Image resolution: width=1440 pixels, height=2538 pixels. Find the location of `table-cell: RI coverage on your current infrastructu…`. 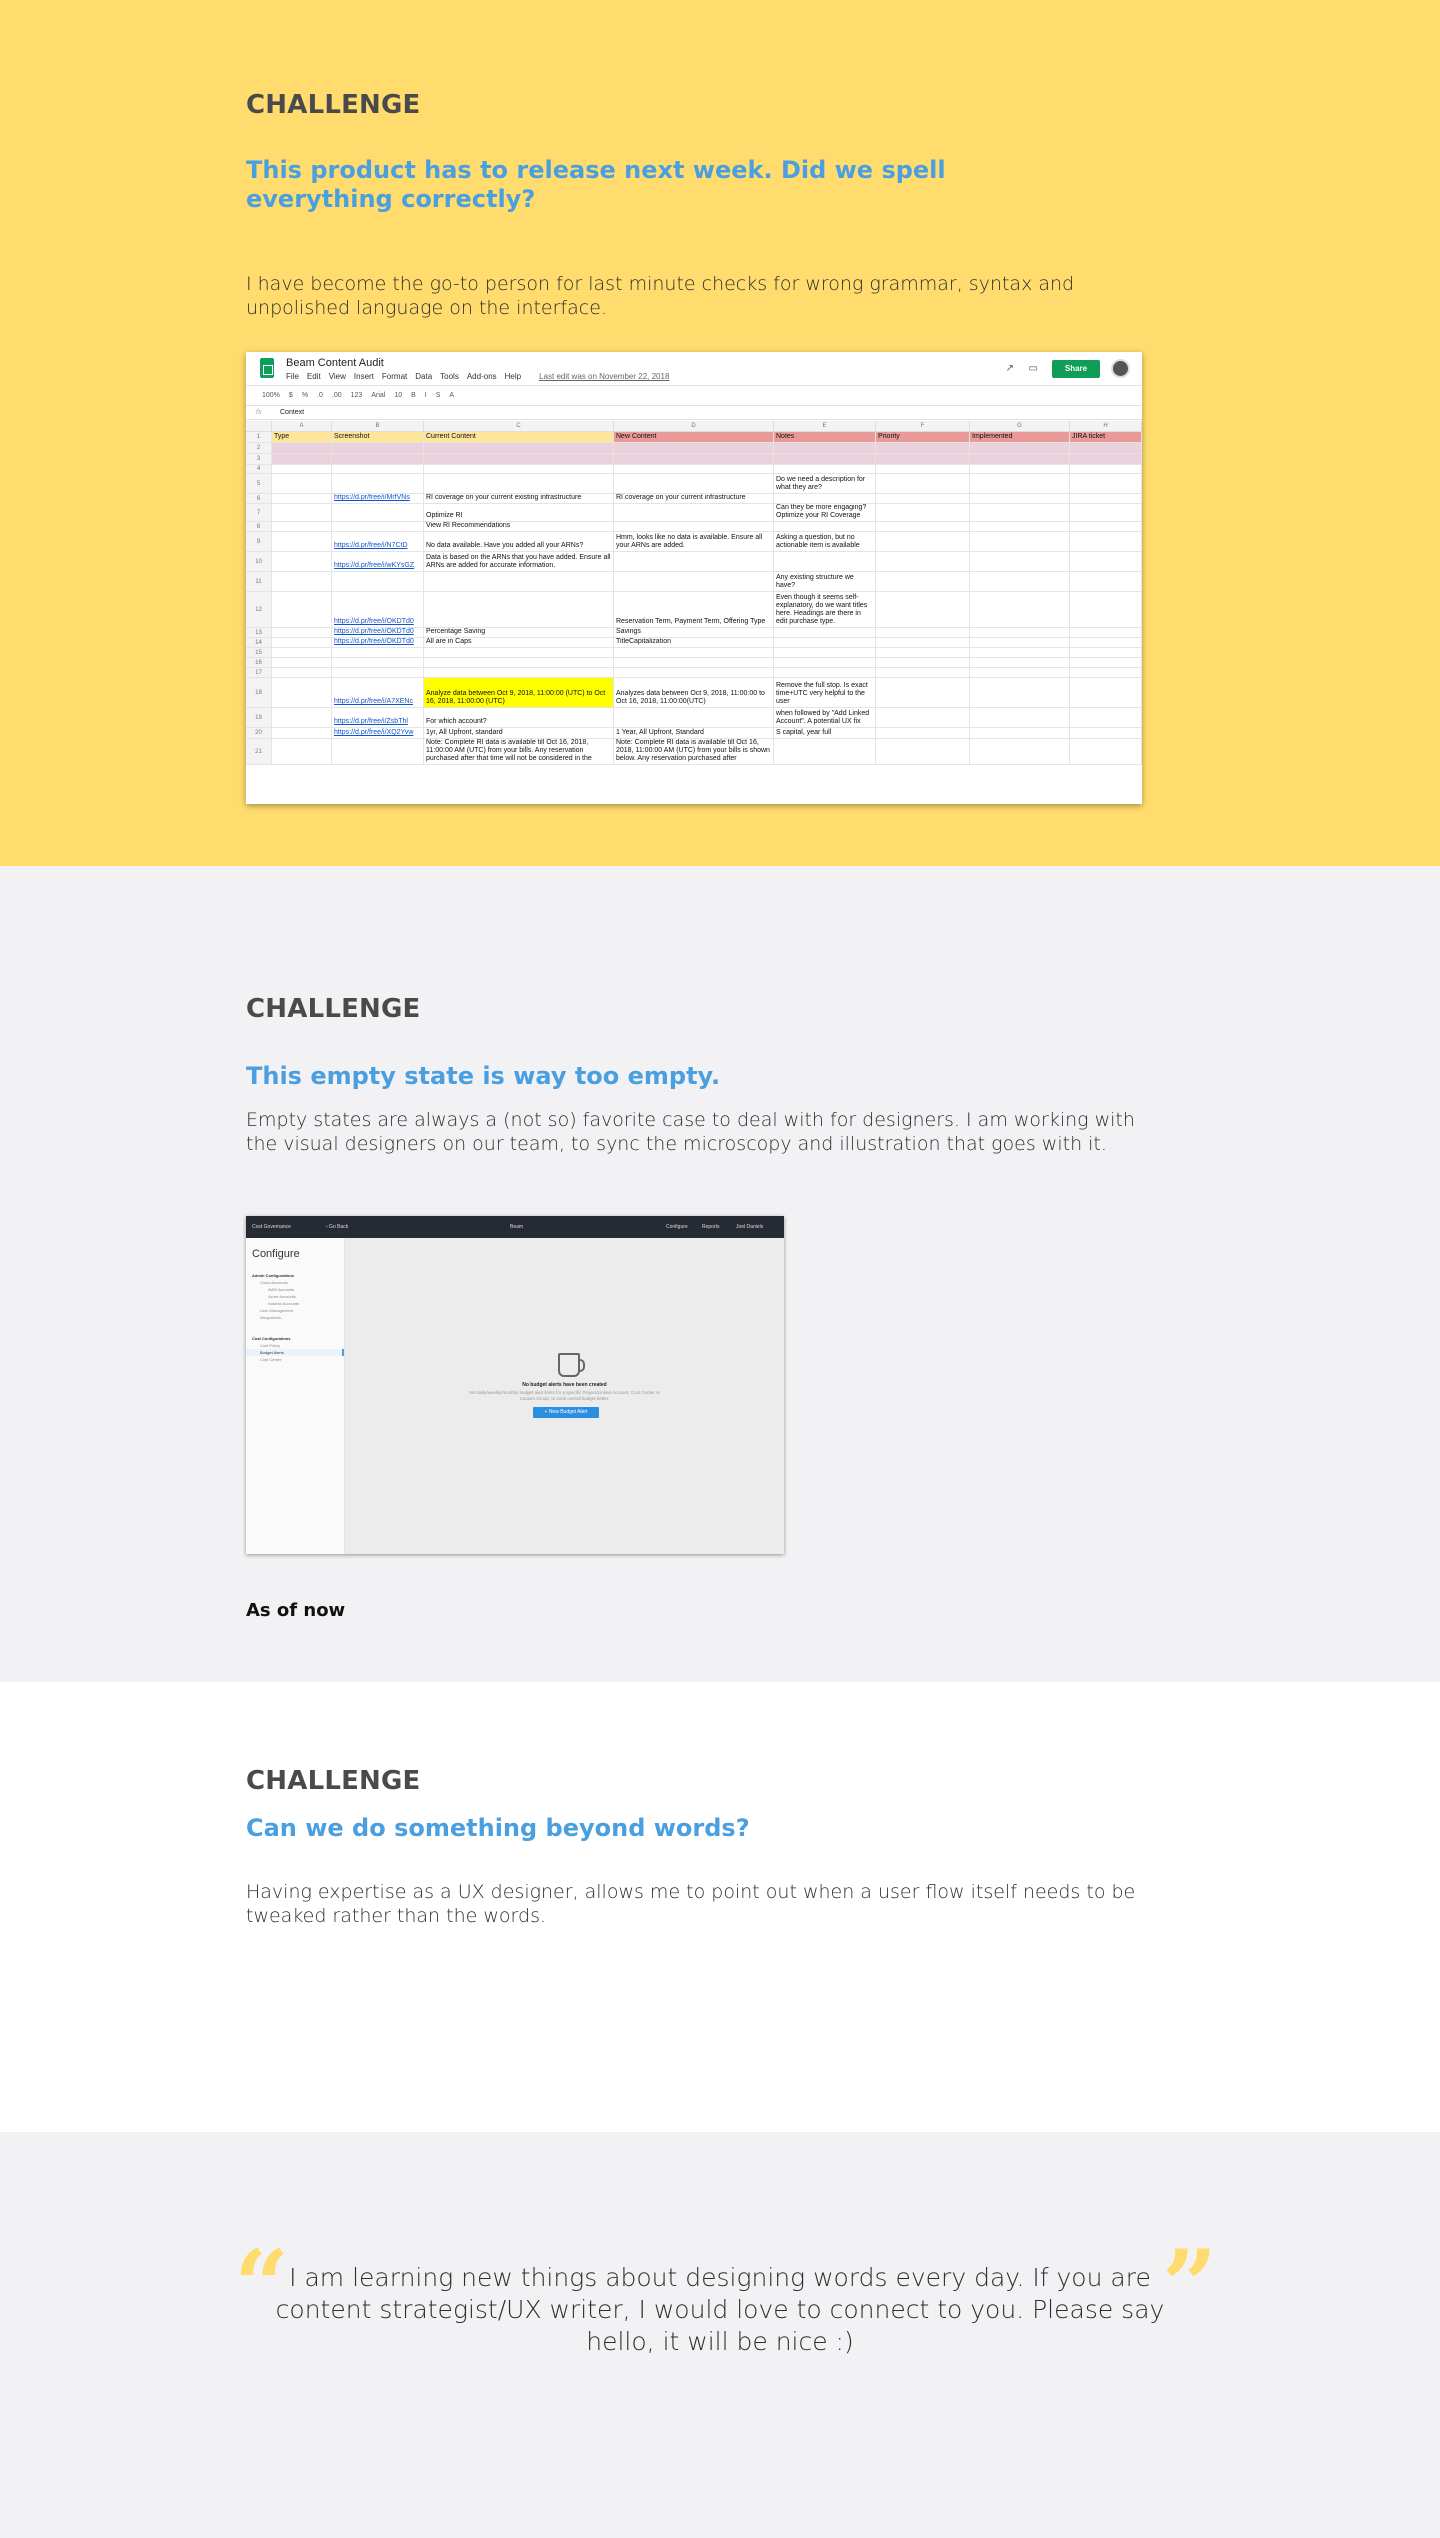

table-cell: RI coverage on your current infrastructu… is located at coordinates (694, 498).